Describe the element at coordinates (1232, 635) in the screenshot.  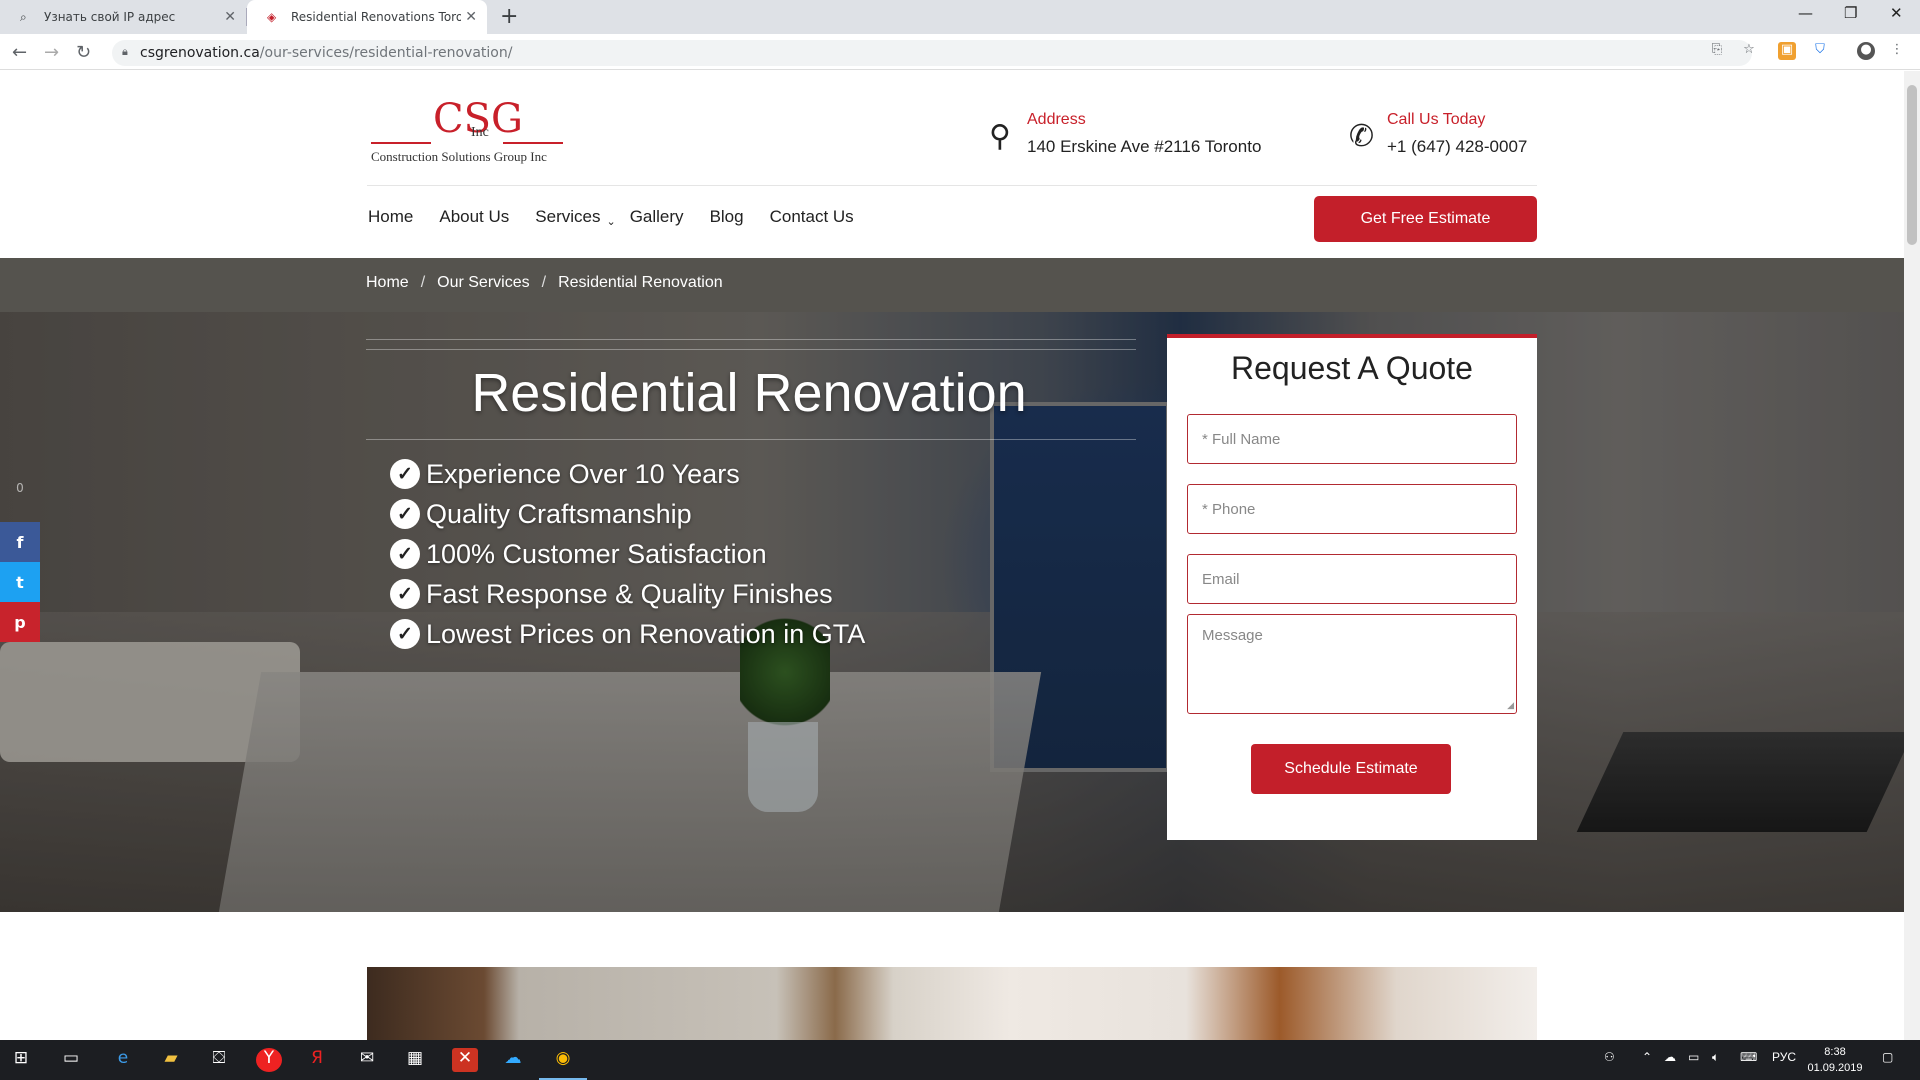
I see `message-placeholder: Message` at that location.